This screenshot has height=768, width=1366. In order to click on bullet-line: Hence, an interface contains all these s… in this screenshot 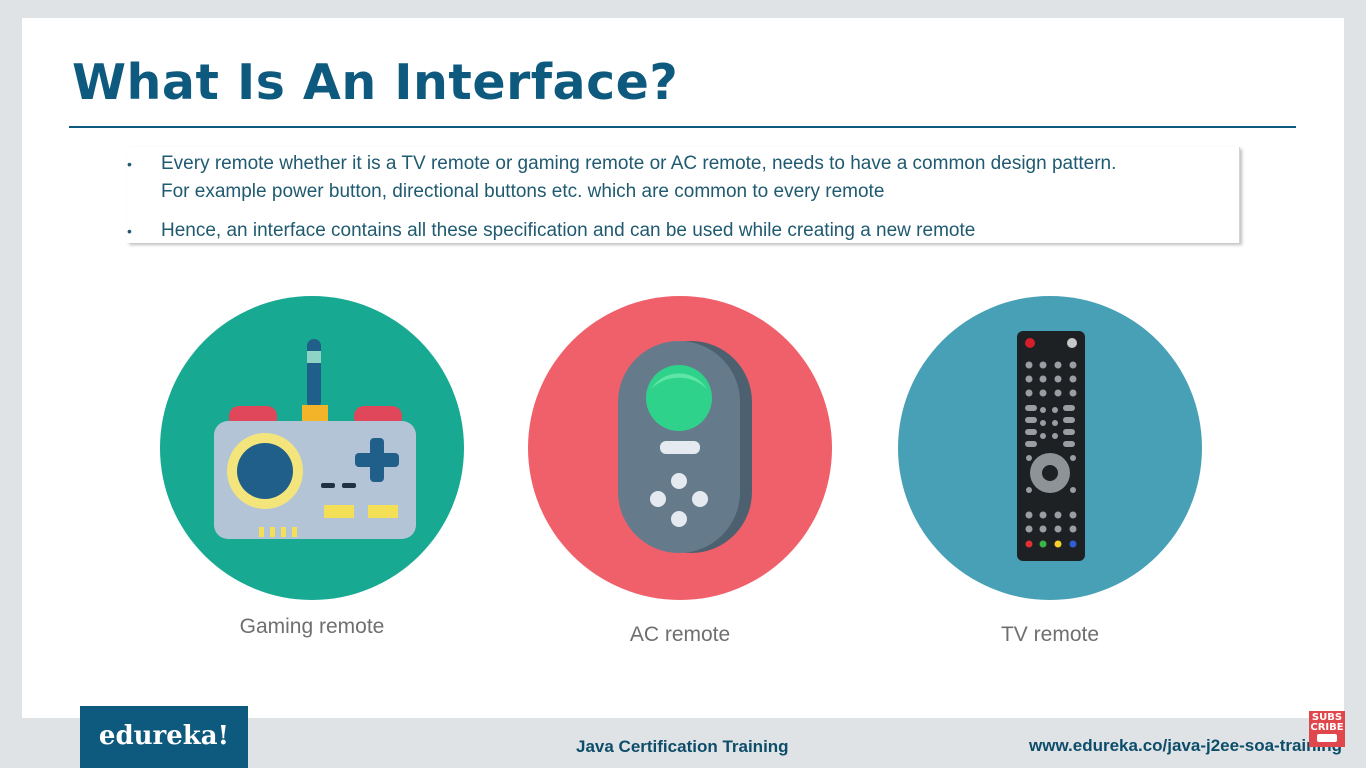, I will do `click(568, 230)`.